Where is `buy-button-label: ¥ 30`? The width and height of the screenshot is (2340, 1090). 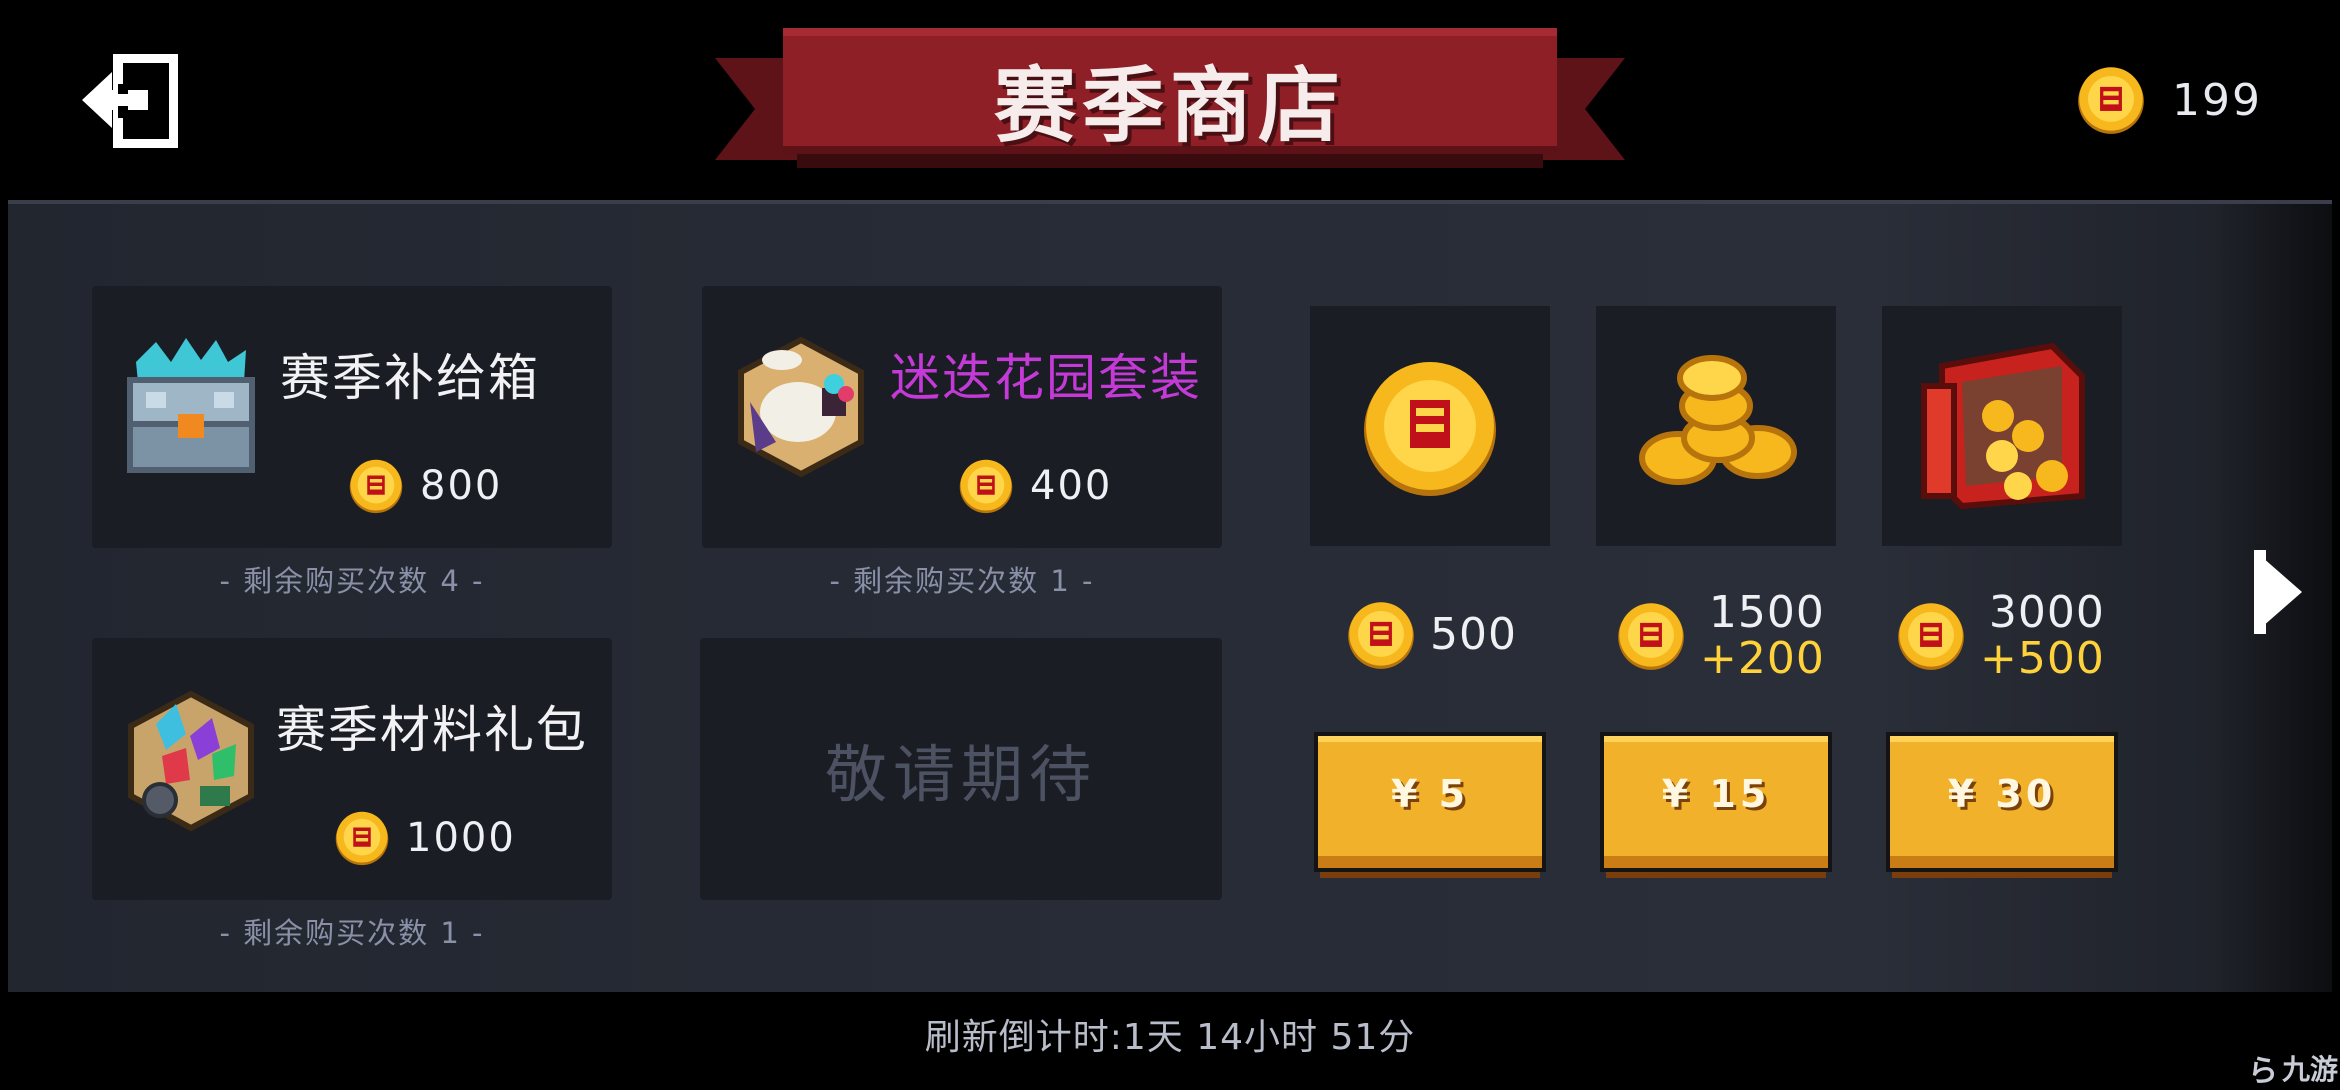 buy-button-label: ¥ 30 is located at coordinates (2002, 794).